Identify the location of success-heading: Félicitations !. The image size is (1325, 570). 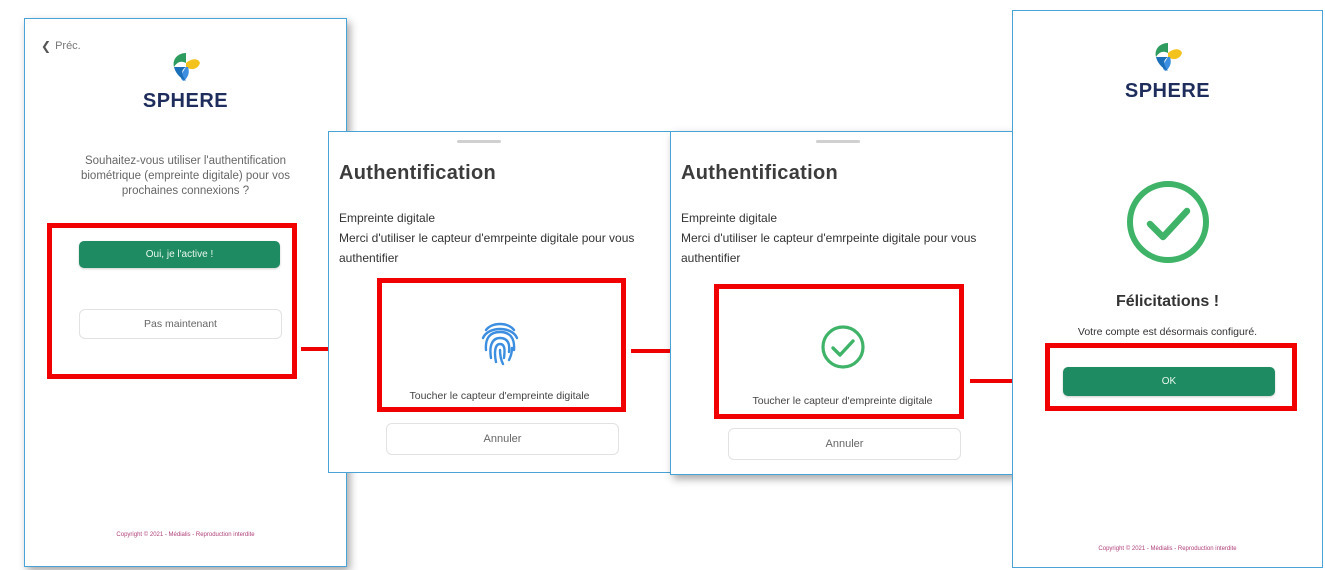
(1167, 301).